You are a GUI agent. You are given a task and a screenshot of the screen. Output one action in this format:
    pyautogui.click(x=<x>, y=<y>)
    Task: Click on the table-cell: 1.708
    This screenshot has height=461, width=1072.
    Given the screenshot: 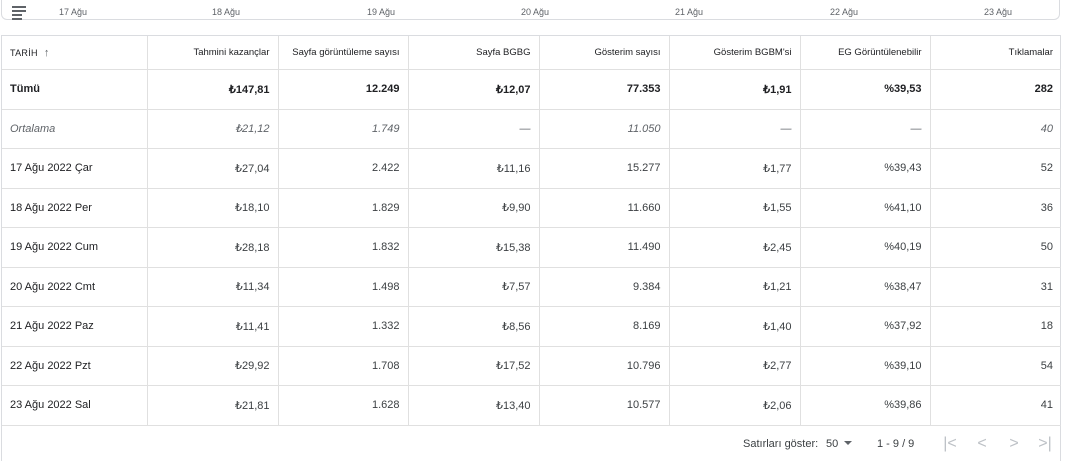 What is the action you would take?
    pyautogui.click(x=343, y=366)
    